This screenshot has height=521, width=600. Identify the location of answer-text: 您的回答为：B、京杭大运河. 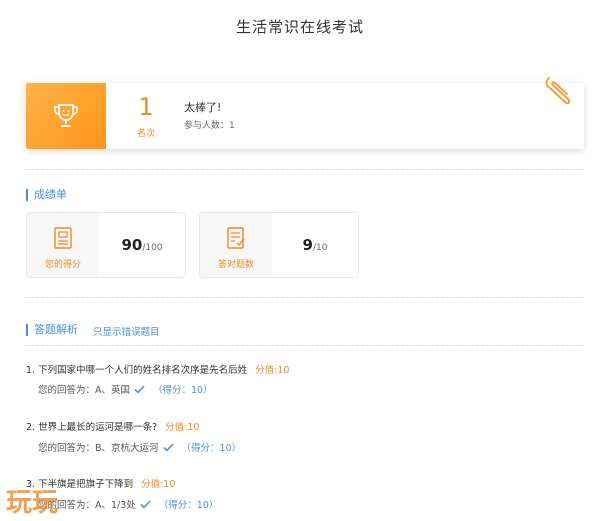
(98, 448).